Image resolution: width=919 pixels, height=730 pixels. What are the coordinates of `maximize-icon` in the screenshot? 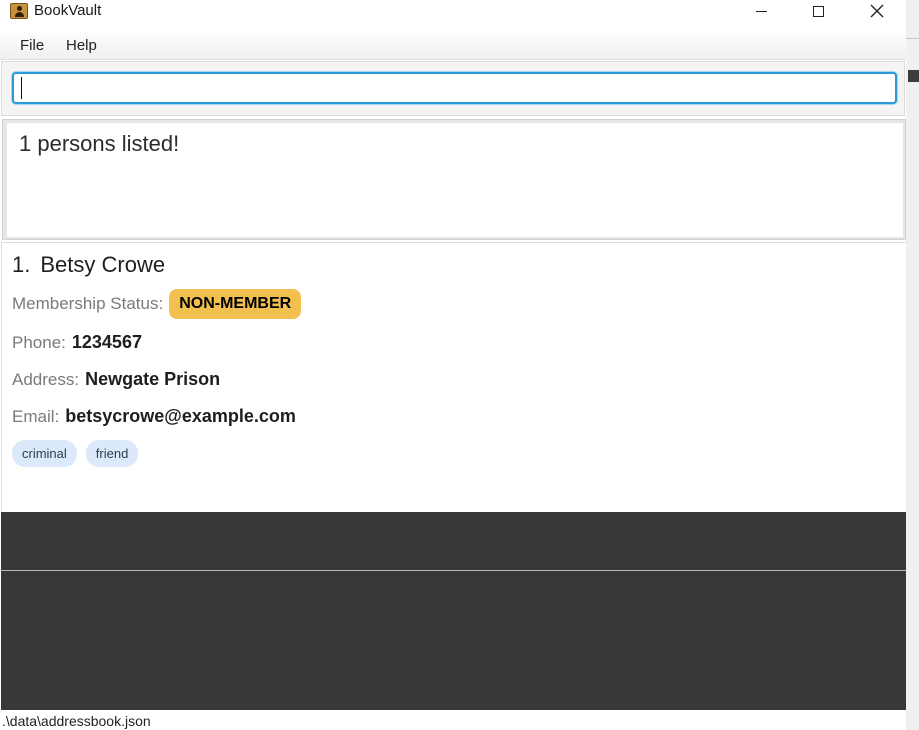 It's located at (818, 11).